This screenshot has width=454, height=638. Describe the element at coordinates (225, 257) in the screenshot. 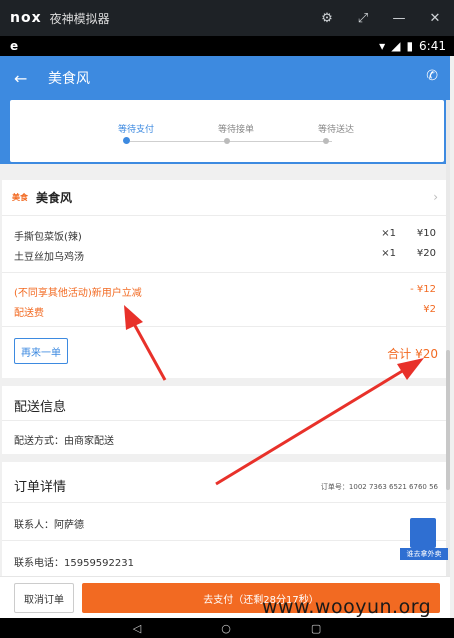

I see `list-item: 土豆丝加乌鸡汤 ×1 ¥20` at that location.